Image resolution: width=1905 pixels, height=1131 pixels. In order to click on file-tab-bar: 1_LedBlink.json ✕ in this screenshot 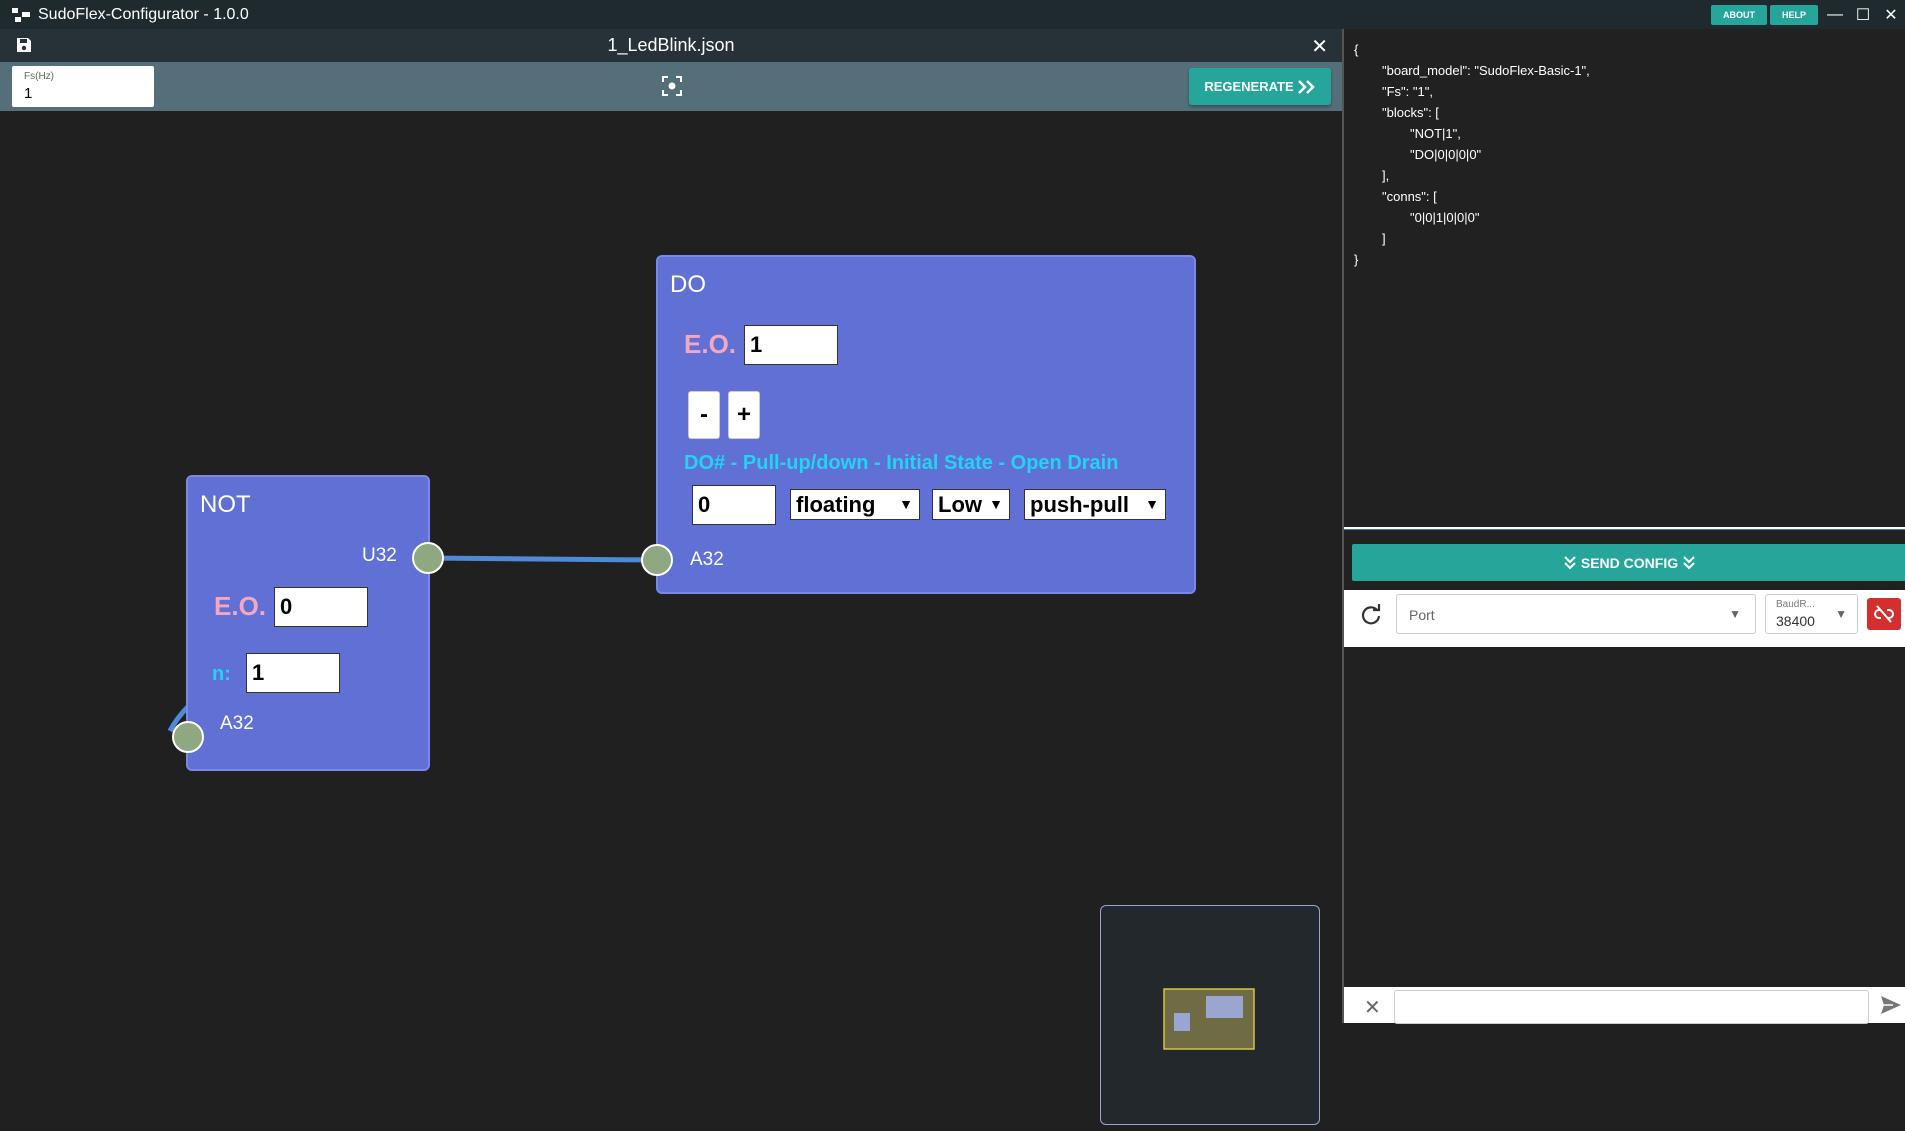, I will do `click(671, 45)`.